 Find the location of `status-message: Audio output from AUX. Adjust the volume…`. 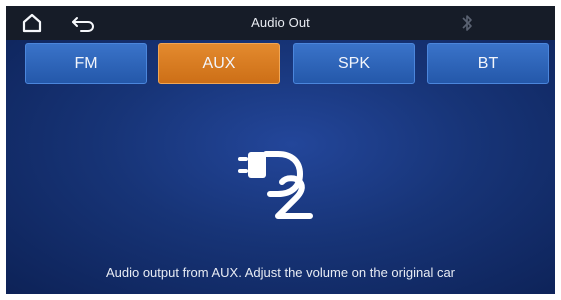

status-message: Audio output from AUX. Adjust the volume… is located at coordinates (280, 272).